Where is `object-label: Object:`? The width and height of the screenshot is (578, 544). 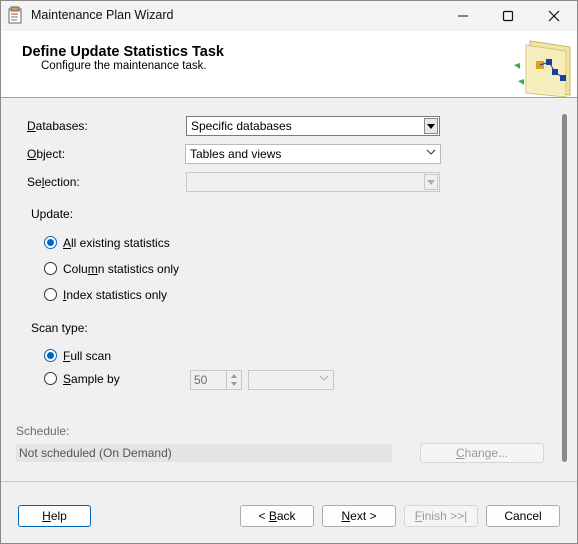 object-label: Object: is located at coordinates (46, 154).